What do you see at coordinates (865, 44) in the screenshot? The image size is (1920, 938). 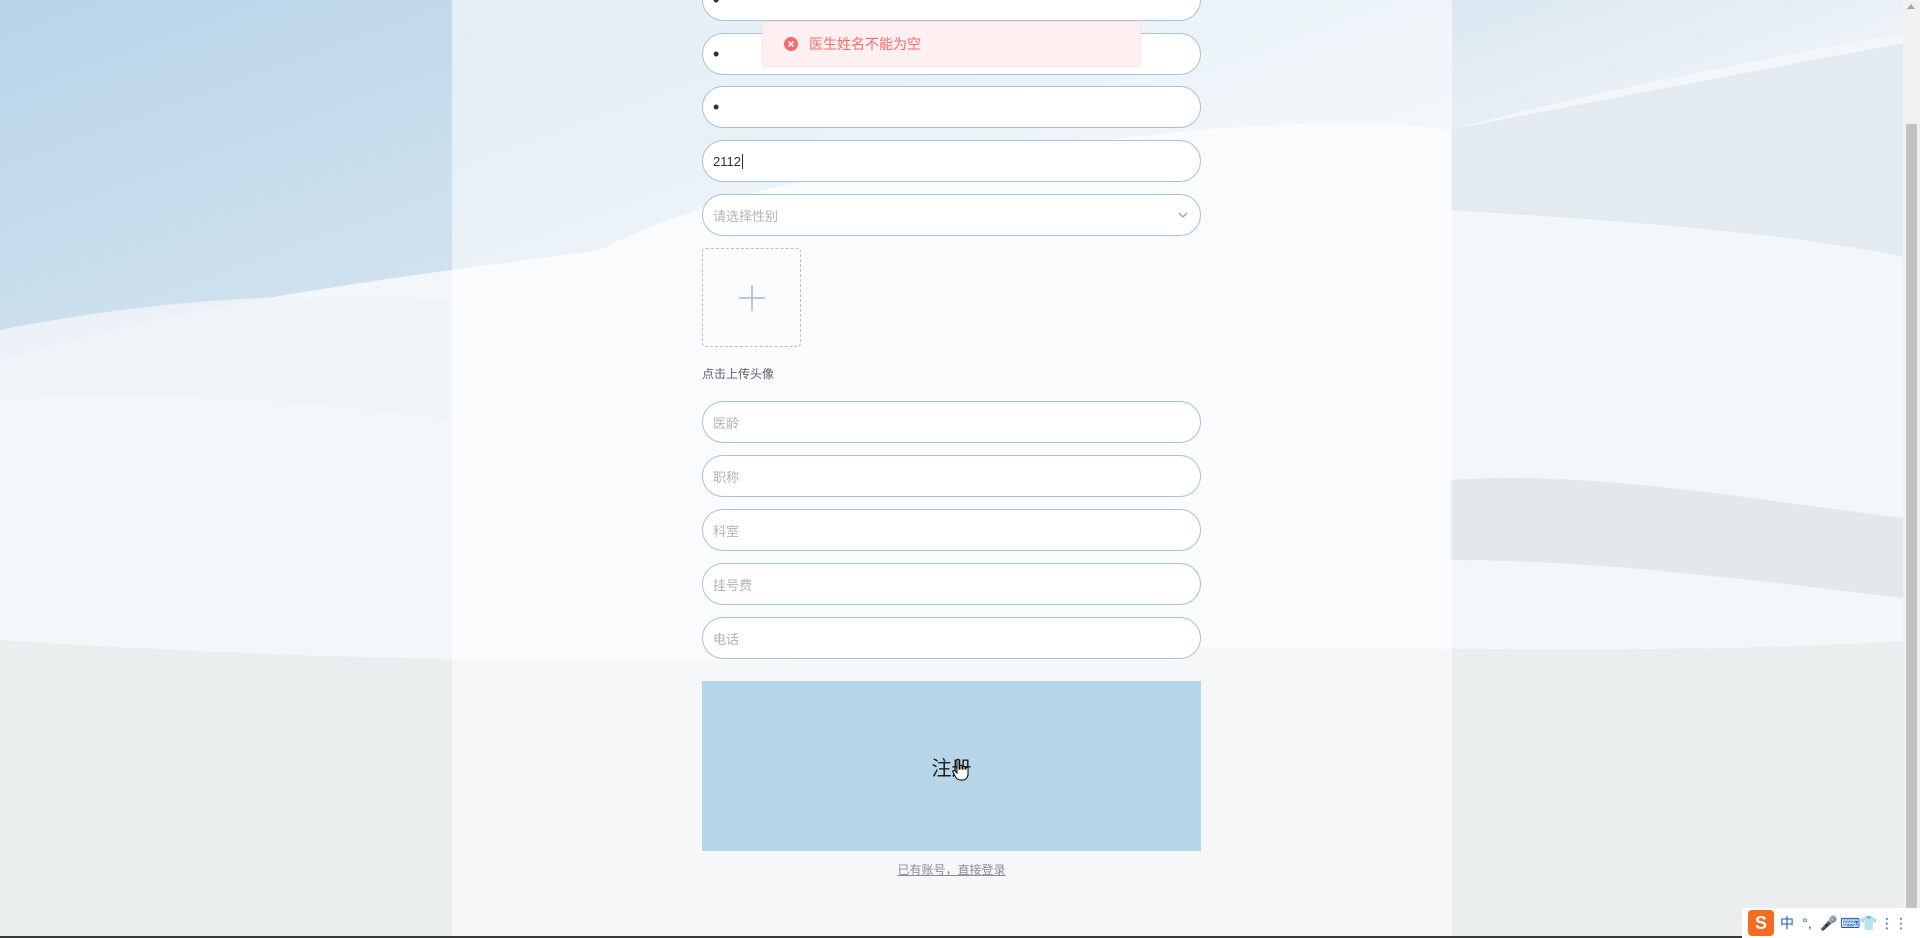 I see `toast-message: 医生姓名不能为空` at bounding box center [865, 44].